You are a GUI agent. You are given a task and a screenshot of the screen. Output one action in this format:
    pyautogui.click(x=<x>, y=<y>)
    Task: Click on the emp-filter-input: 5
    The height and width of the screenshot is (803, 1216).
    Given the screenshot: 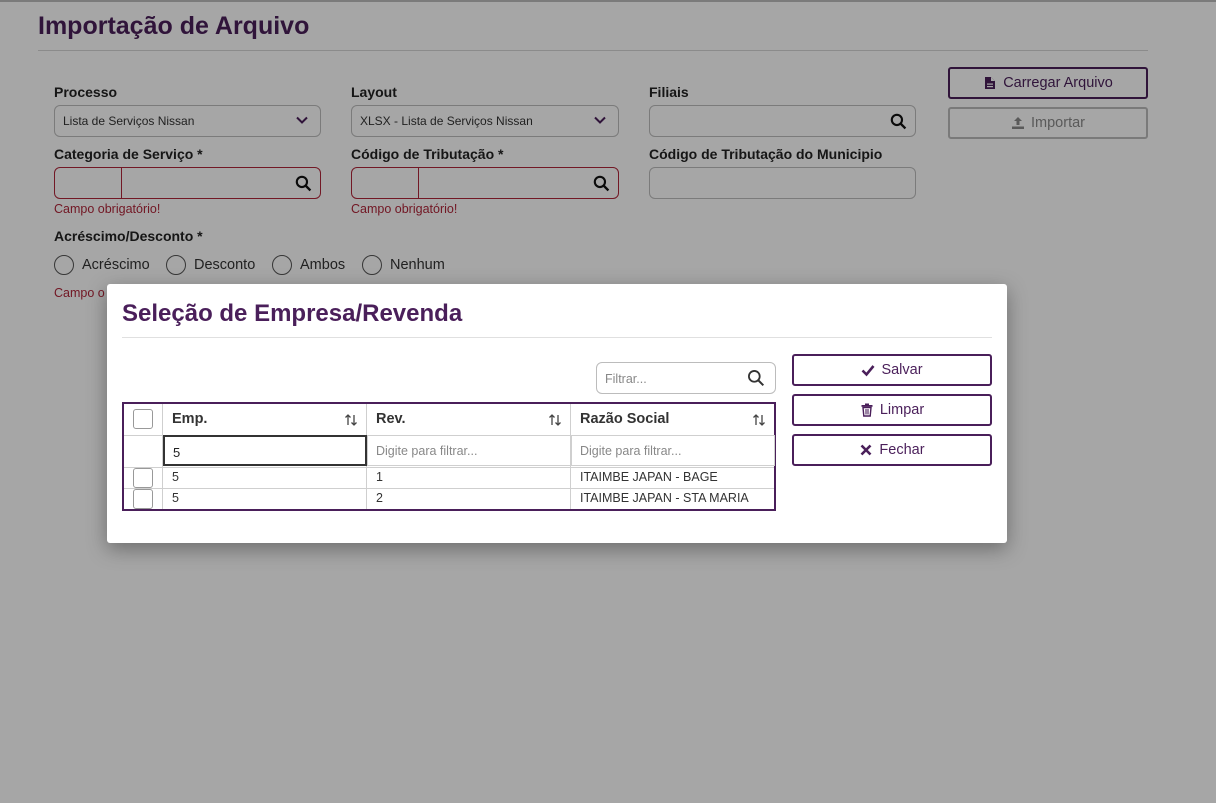 What is the action you would take?
    pyautogui.click(x=265, y=450)
    